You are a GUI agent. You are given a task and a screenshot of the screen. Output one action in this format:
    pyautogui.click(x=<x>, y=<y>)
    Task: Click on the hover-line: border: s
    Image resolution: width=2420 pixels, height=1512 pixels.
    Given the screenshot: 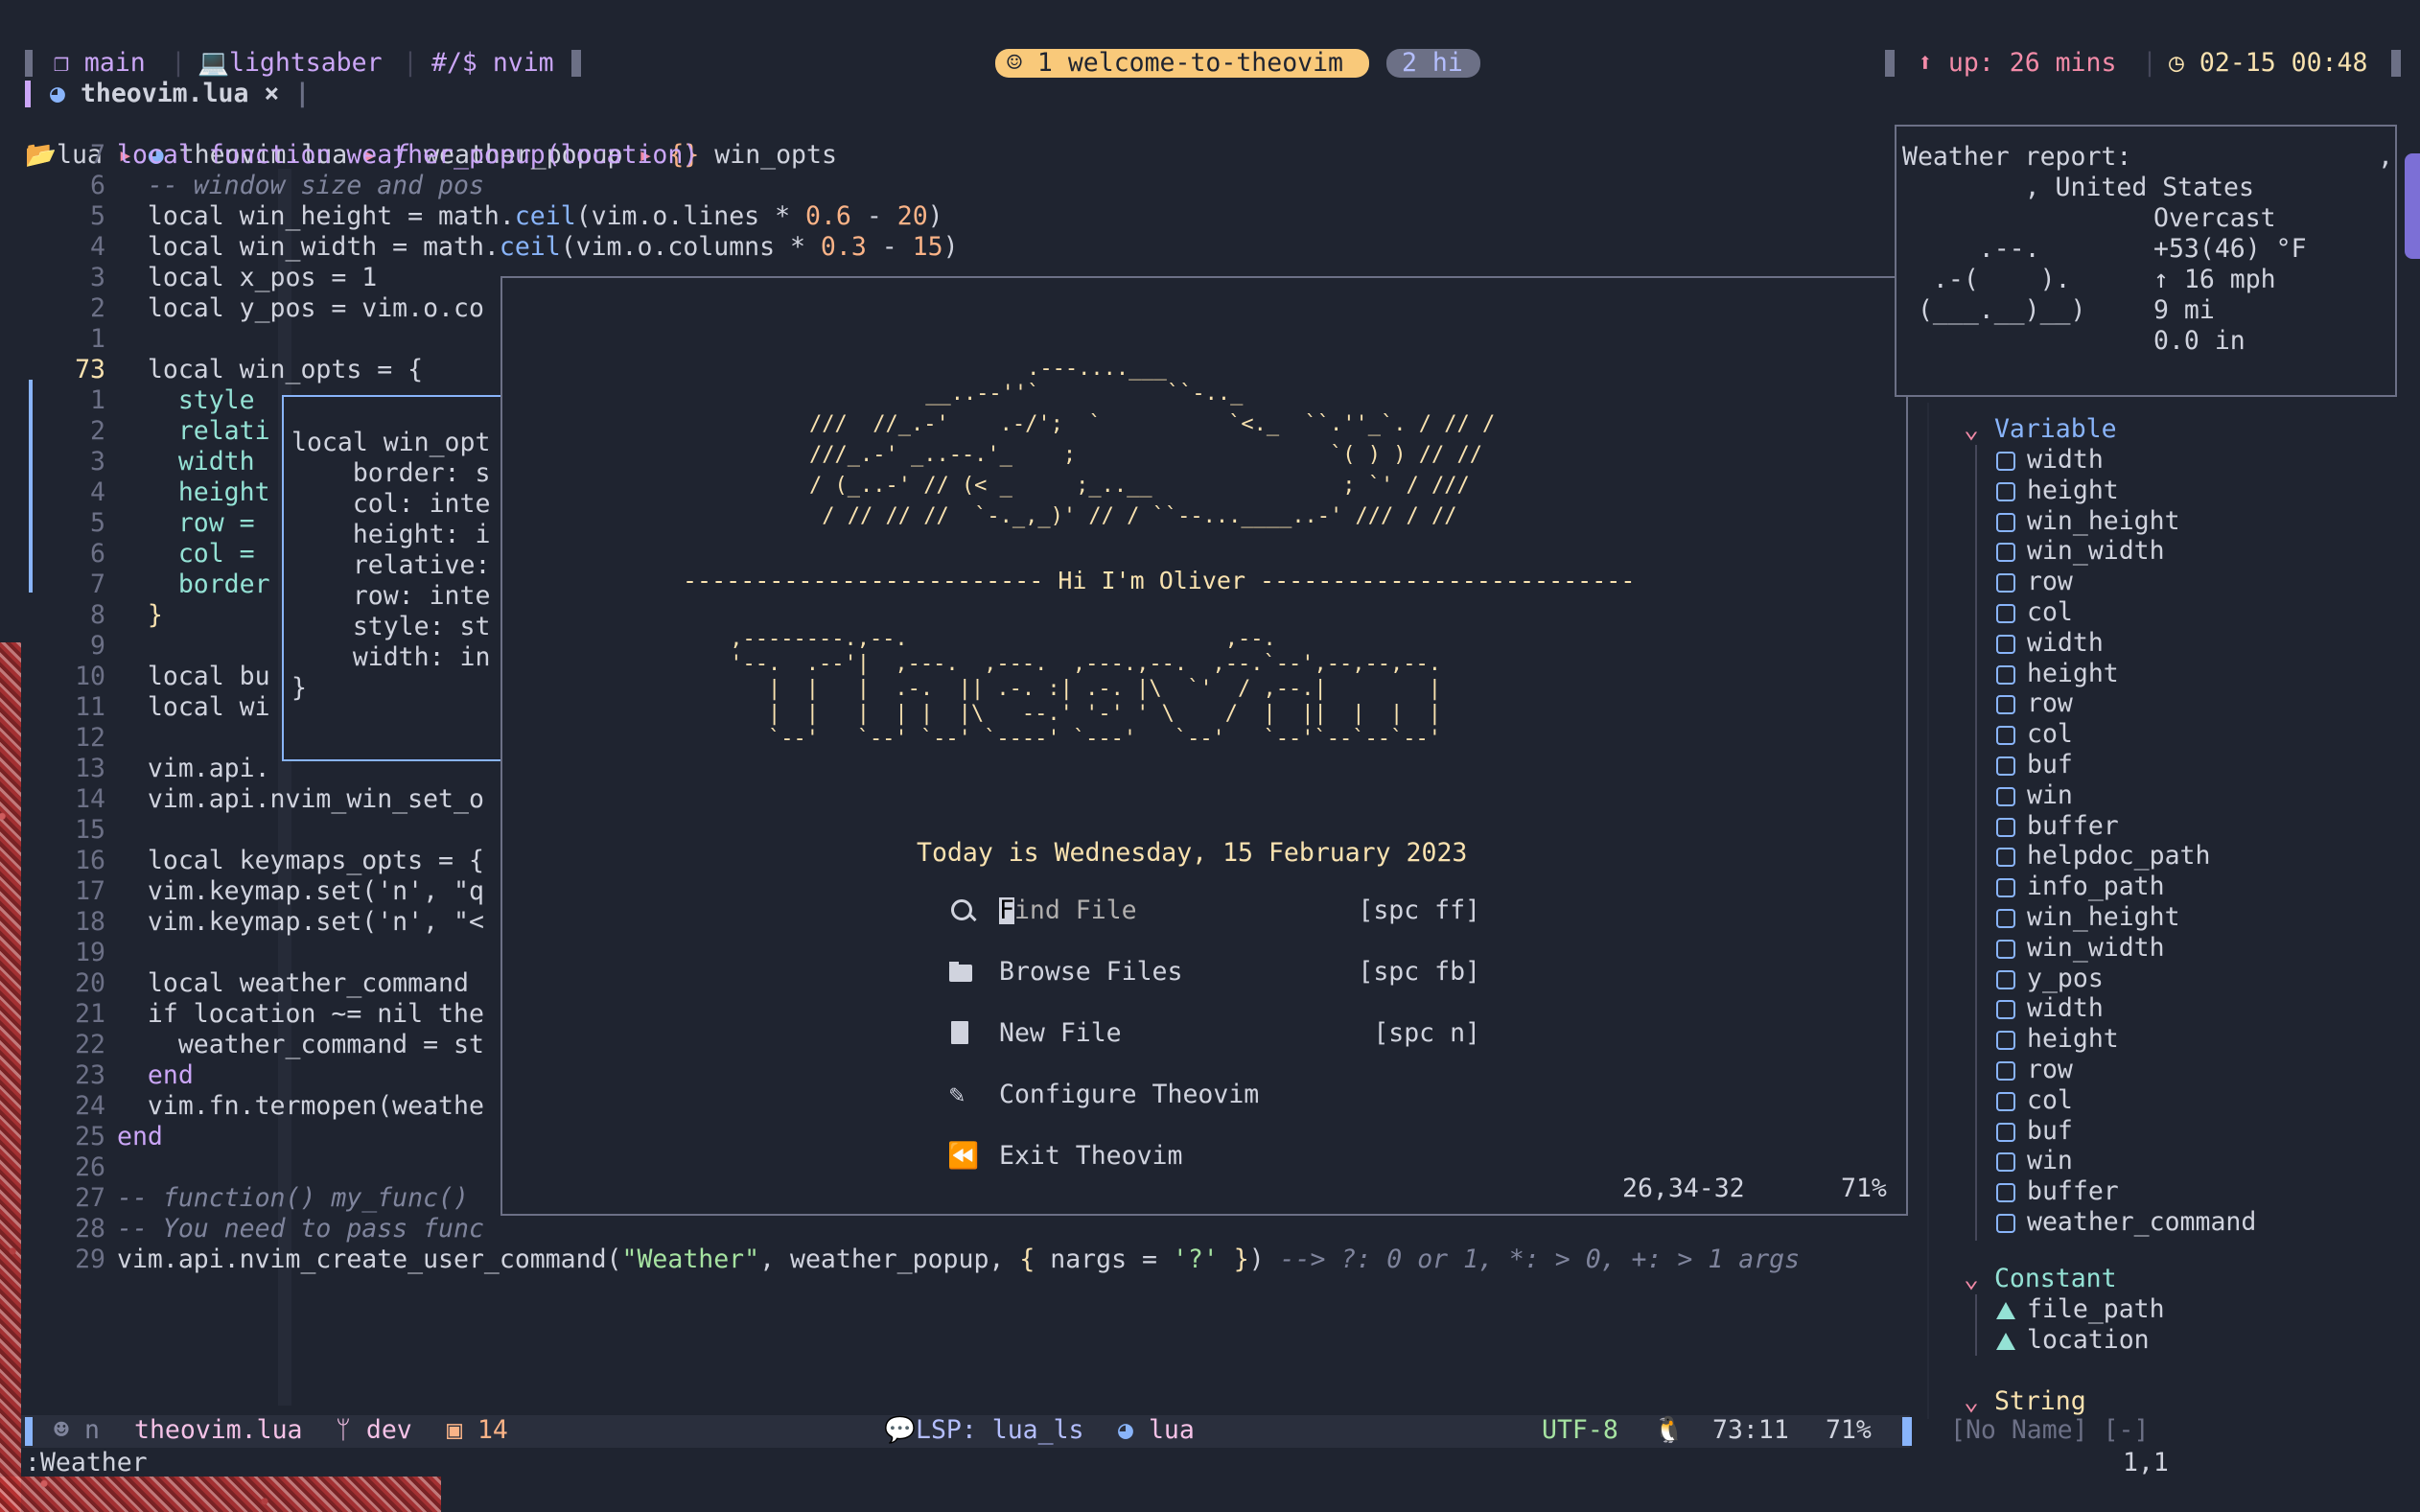 What is the action you would take?
    pyautogui.click(x=391, y=473)
    